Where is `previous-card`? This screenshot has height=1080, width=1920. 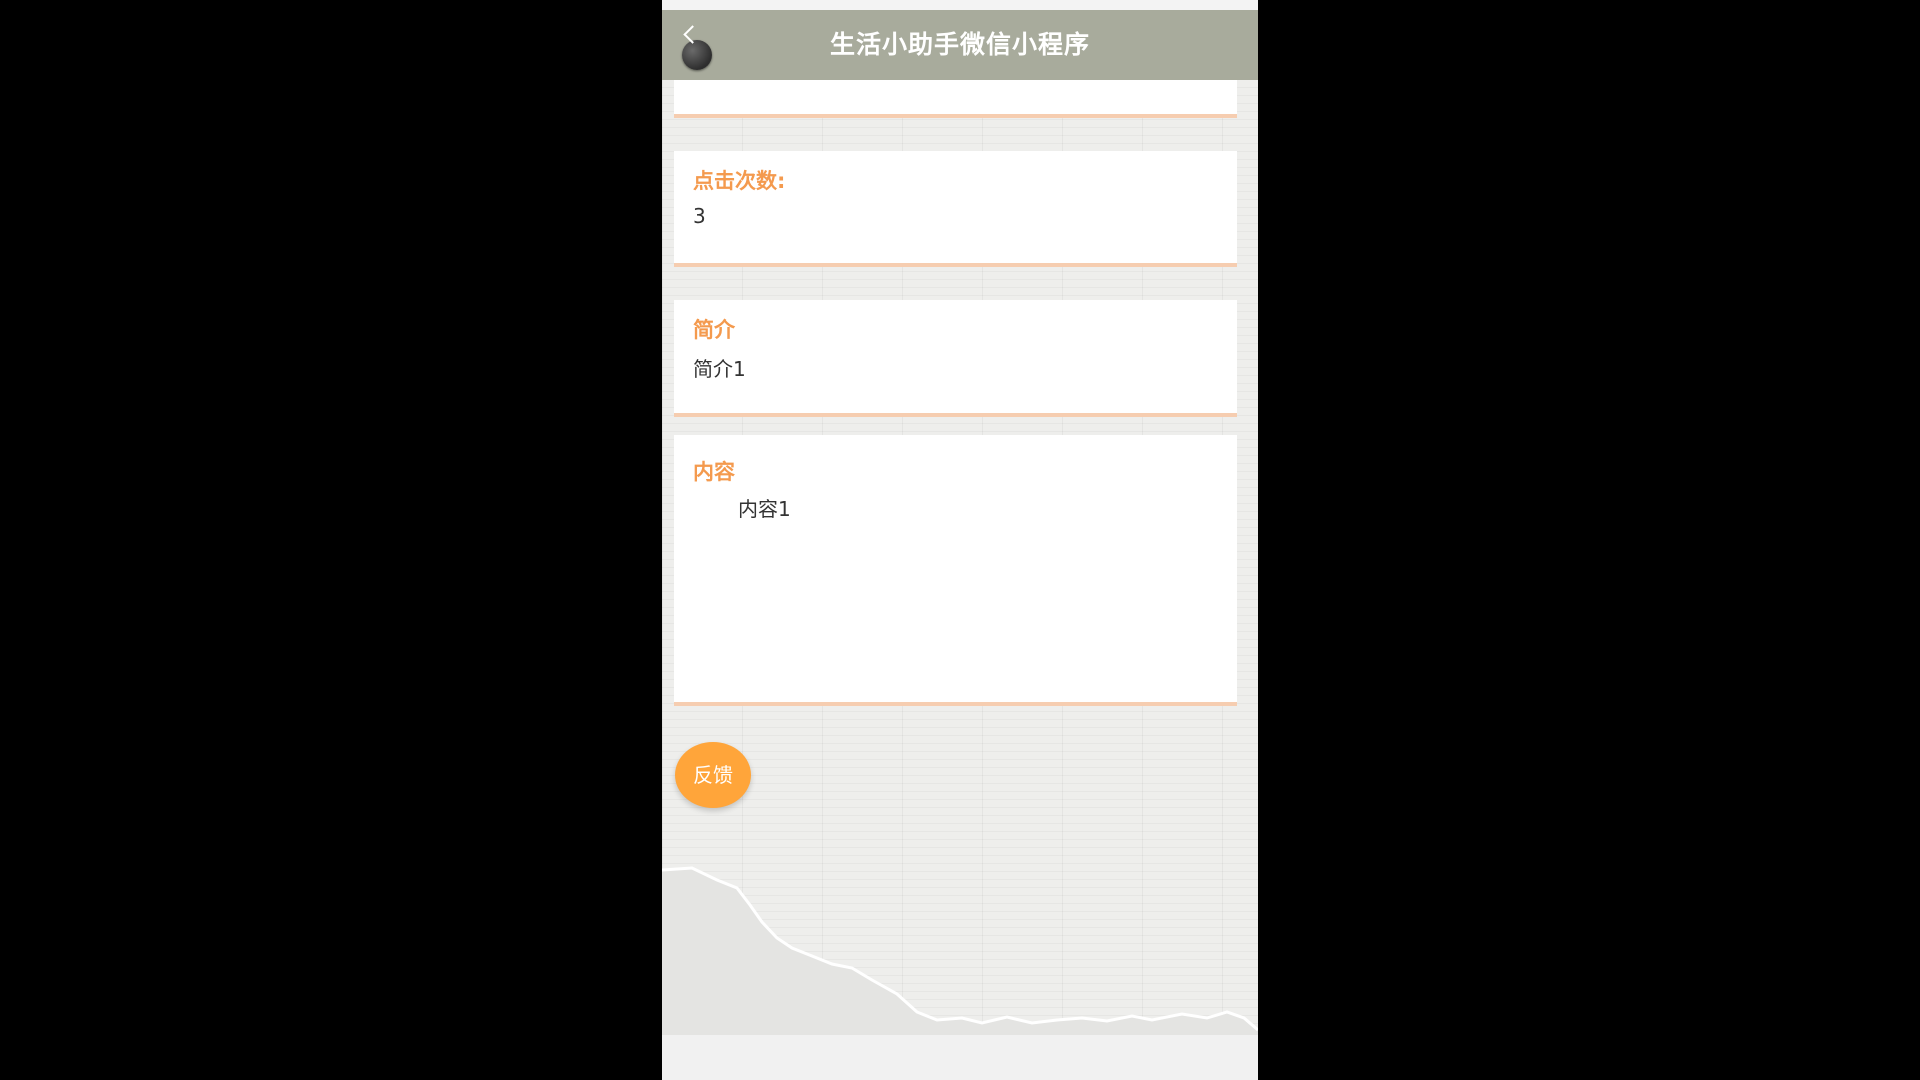
previous-card is located at coordinates (955, 99).